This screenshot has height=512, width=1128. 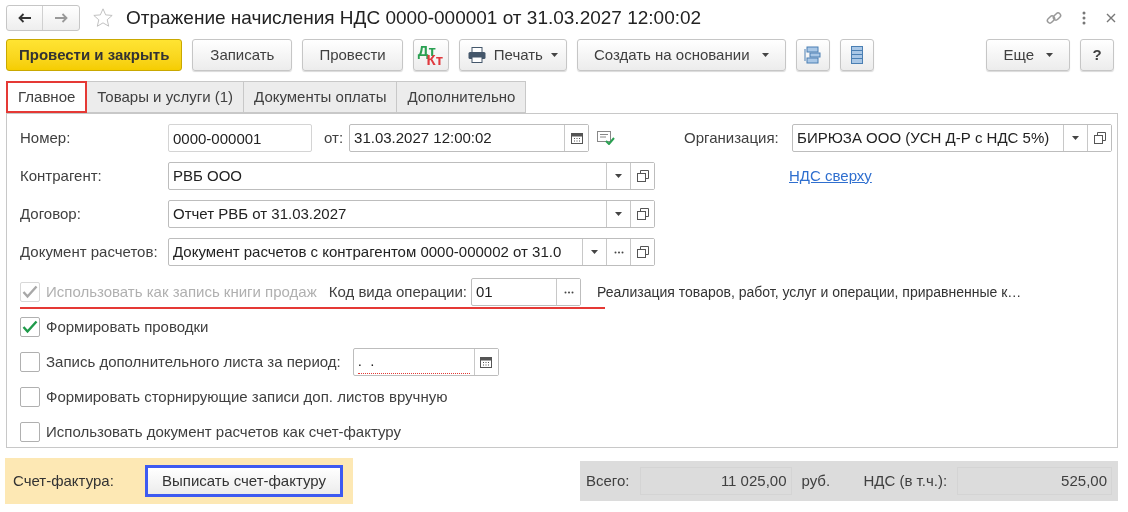 What do you see at coordinates (469, 138) in the screenshot?
I see `date-field: 31.03.2027 12:00:02` at bounding box center [469, 138].